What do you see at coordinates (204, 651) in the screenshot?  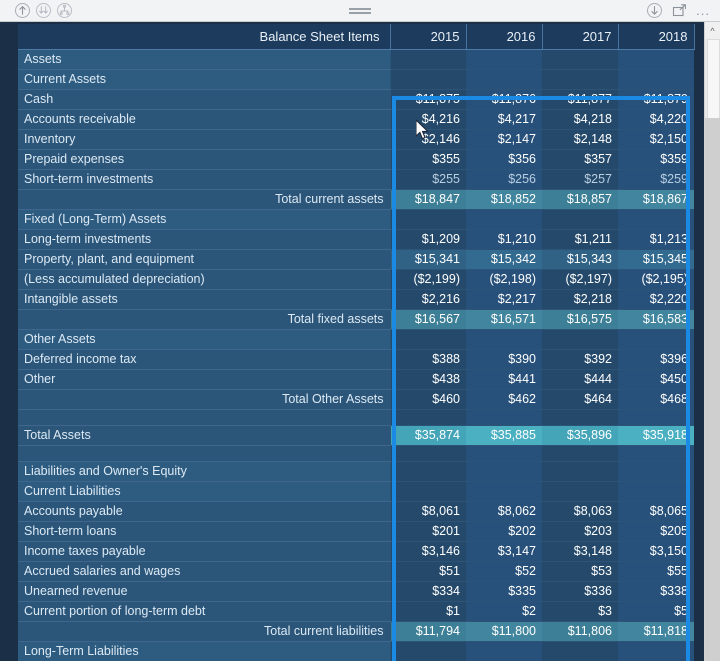 I see `row-label: Long-Term Liabilities` at bounding box center [204, 651].